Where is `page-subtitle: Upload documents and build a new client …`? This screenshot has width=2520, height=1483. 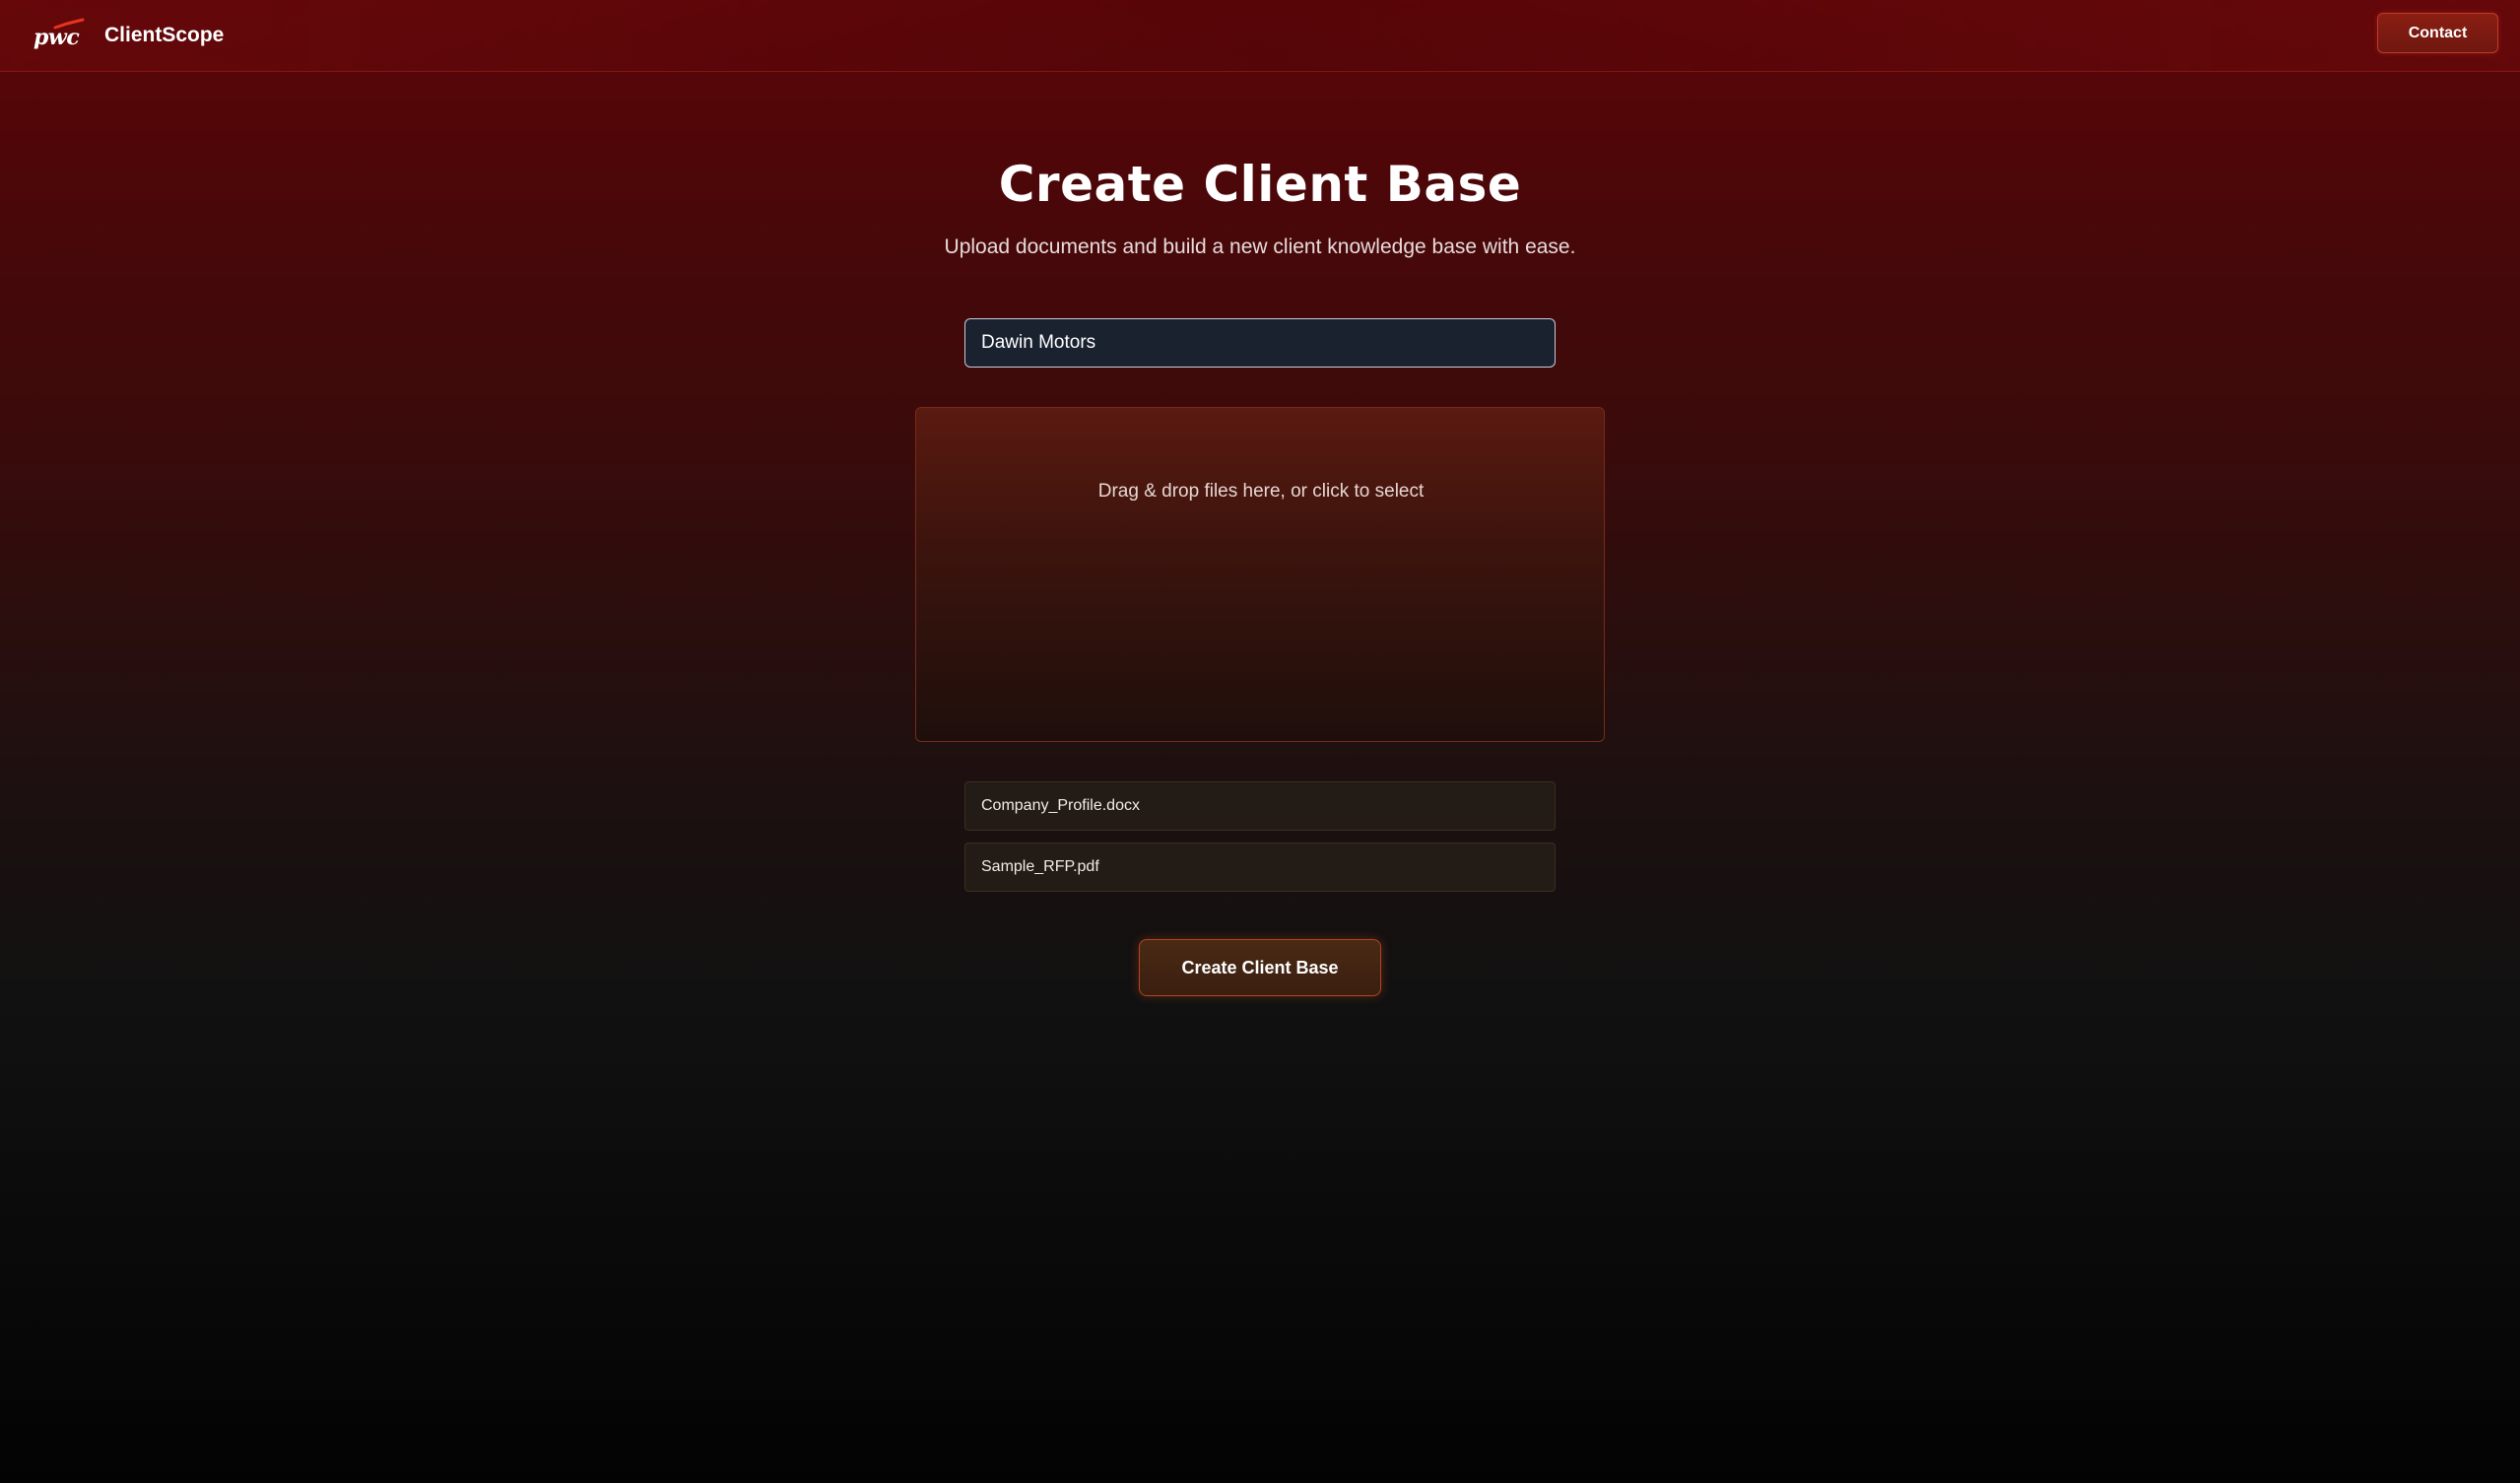 page-subtitle: Upload documents and build a new client … is located at coordinates (1260, 247).